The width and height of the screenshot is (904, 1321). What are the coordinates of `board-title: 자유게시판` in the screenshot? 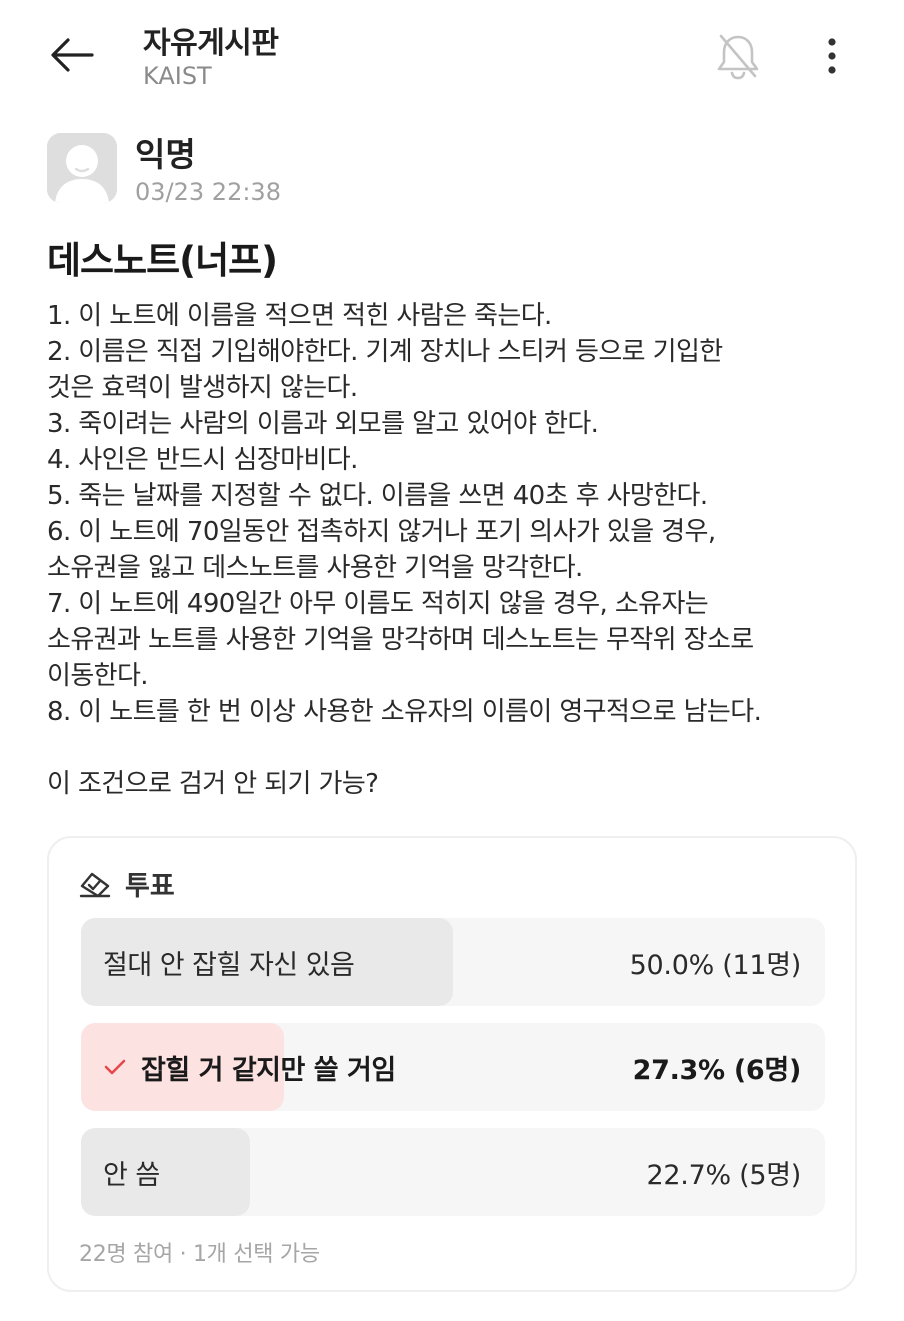 It's located at (211, 43).